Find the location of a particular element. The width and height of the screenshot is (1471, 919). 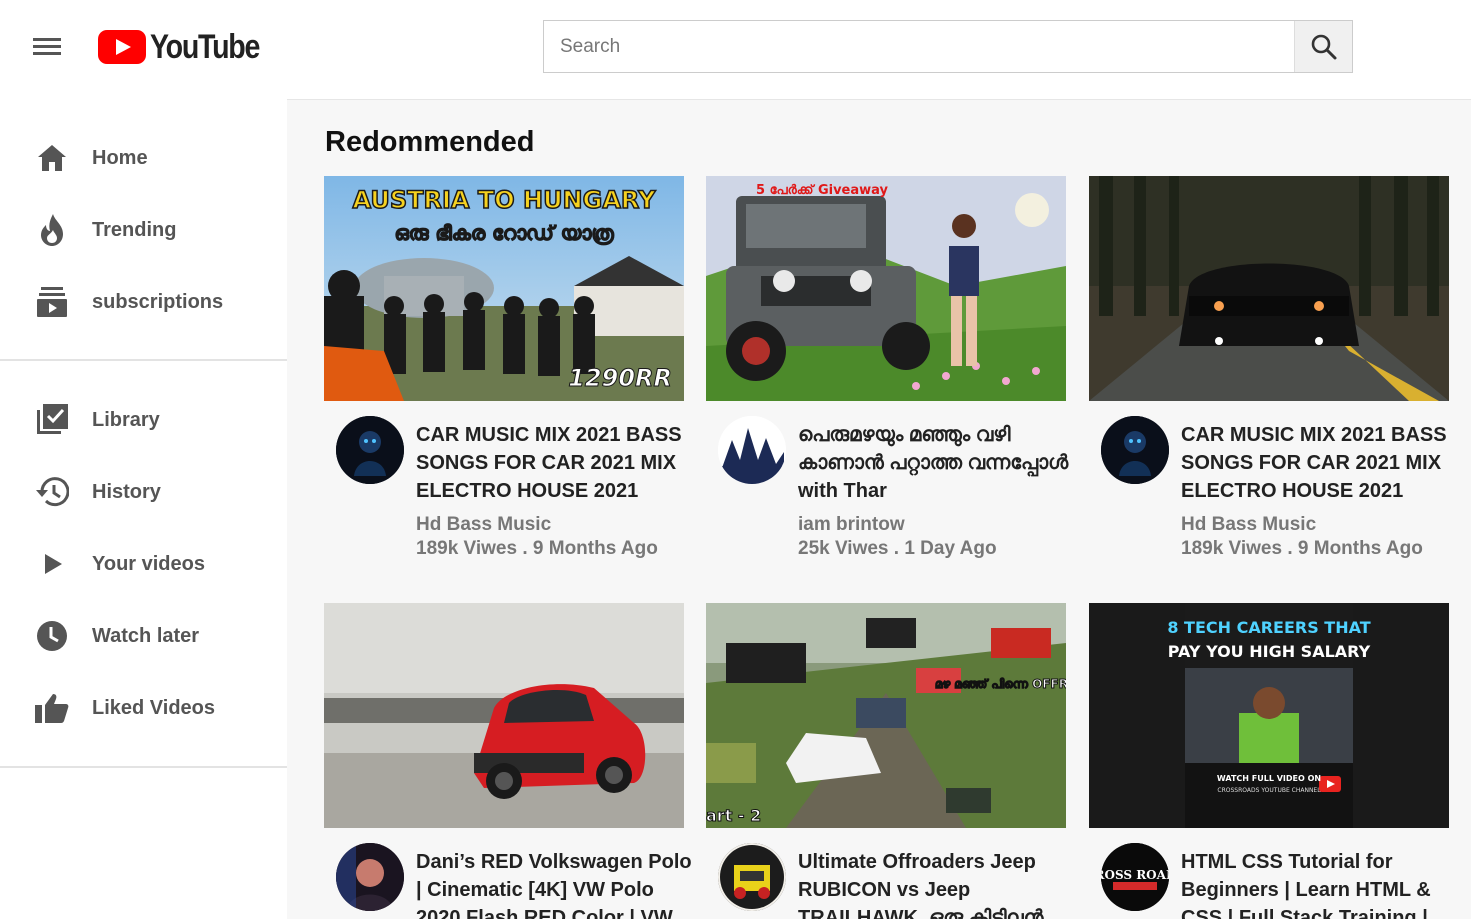

sidebar-item-label: Your videos is located at coordinates (148, 563).